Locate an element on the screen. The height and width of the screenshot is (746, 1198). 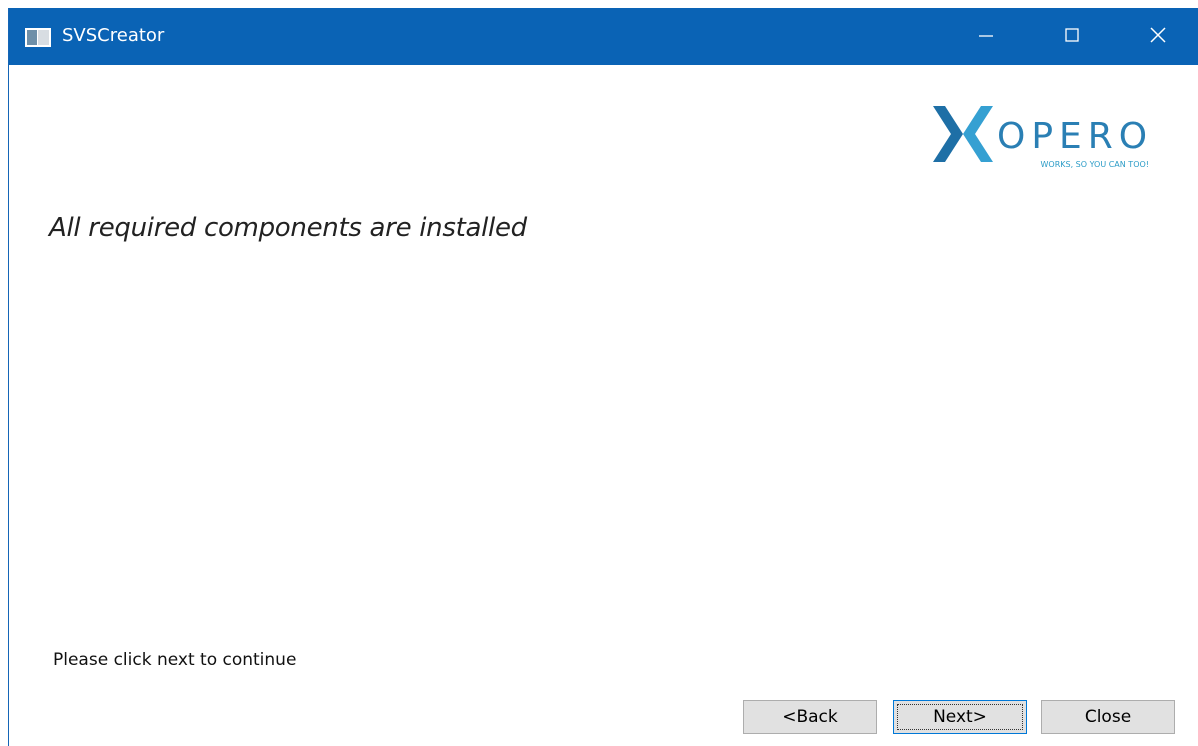
focus-rectangle is located at coordinates (960, 717).